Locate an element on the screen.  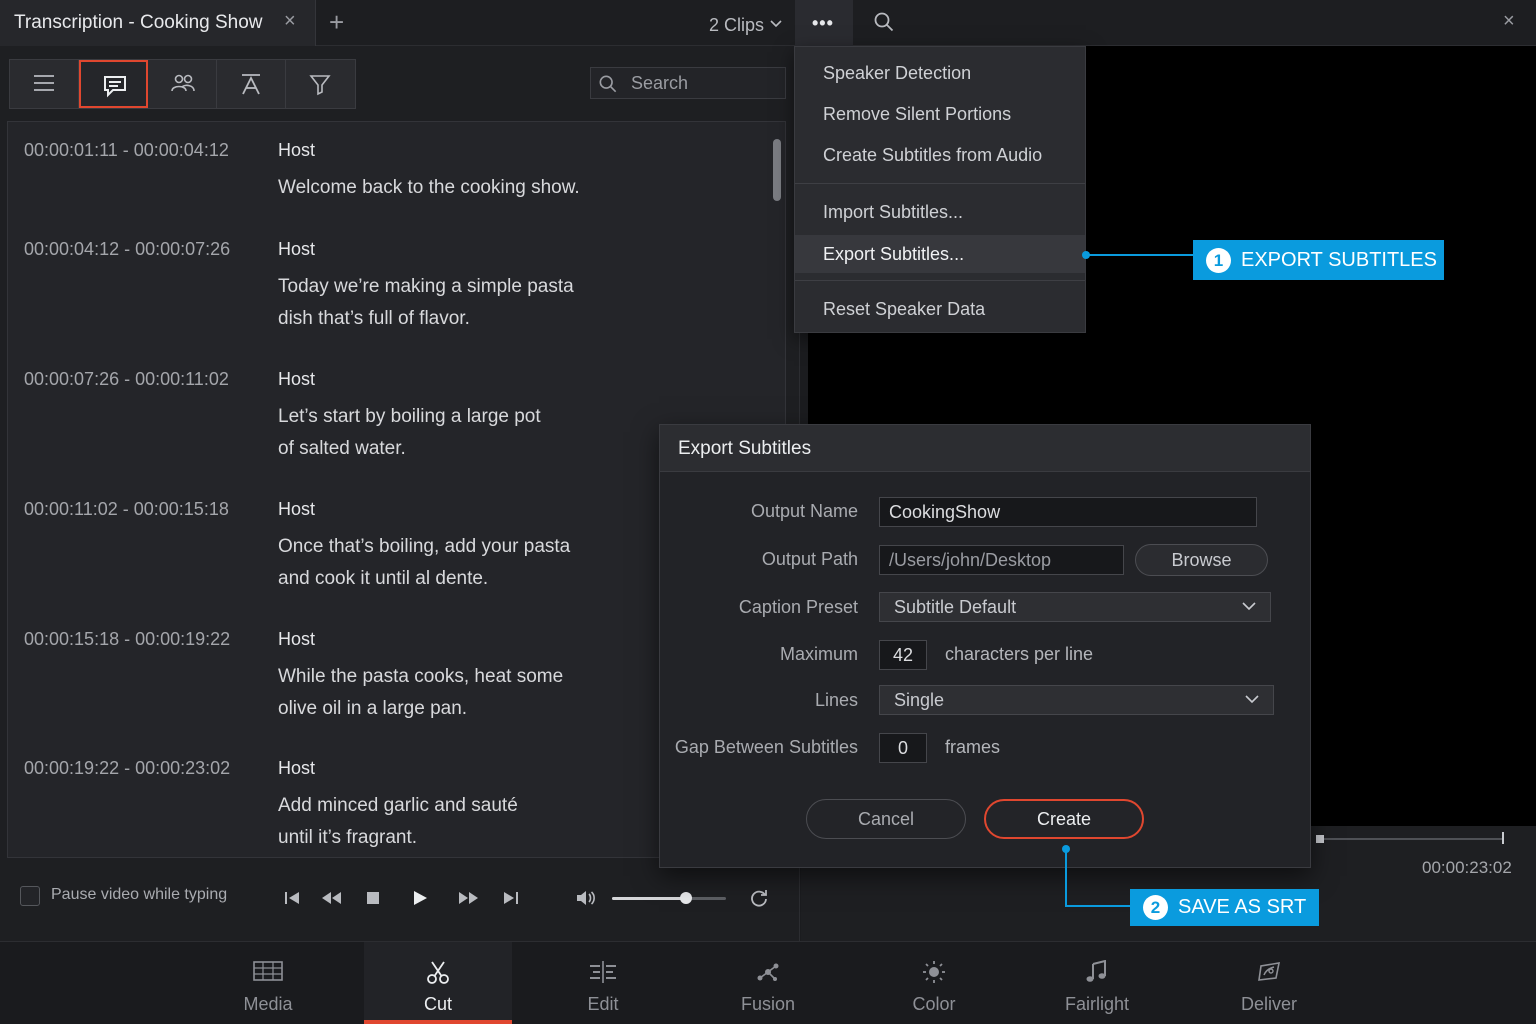
volume-slider-fill is located at coordinates (649, 898).